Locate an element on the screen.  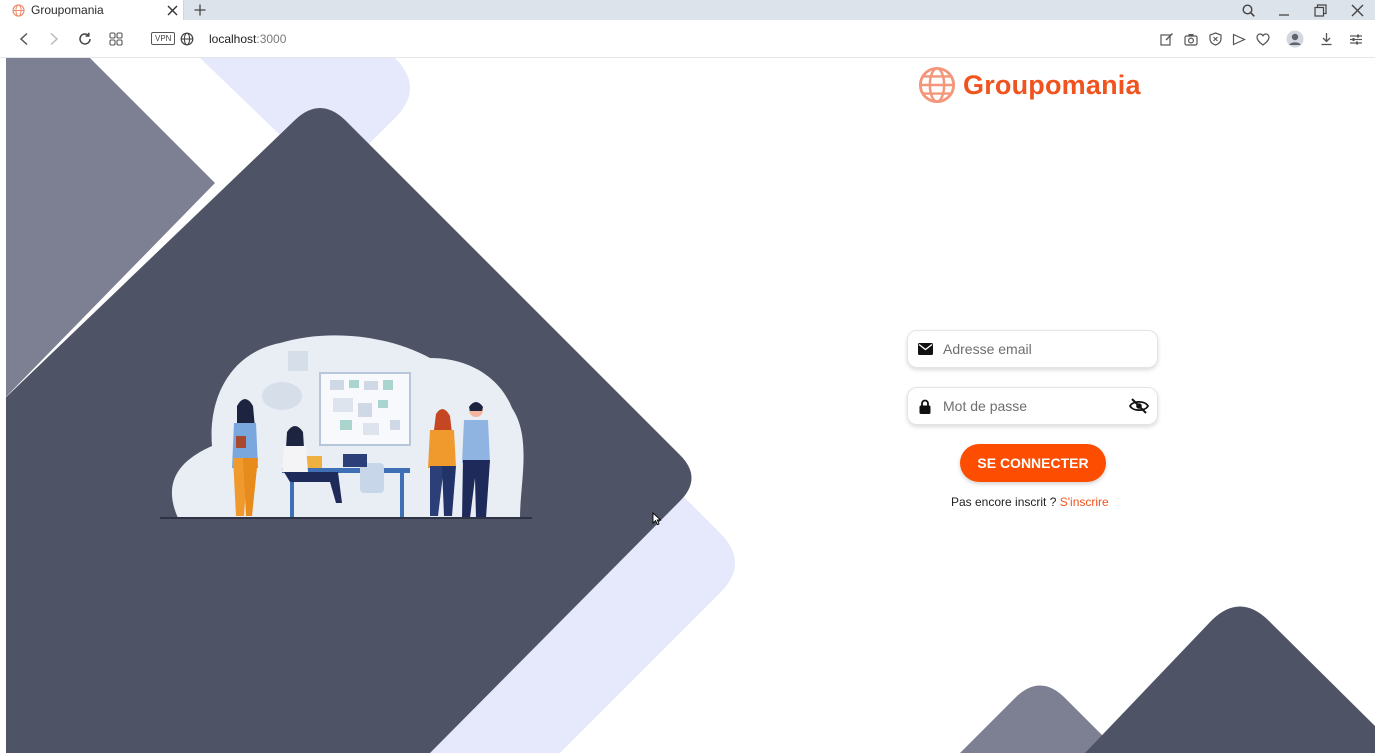
vpn-badge: VPN is located at coordinates (163, 38).